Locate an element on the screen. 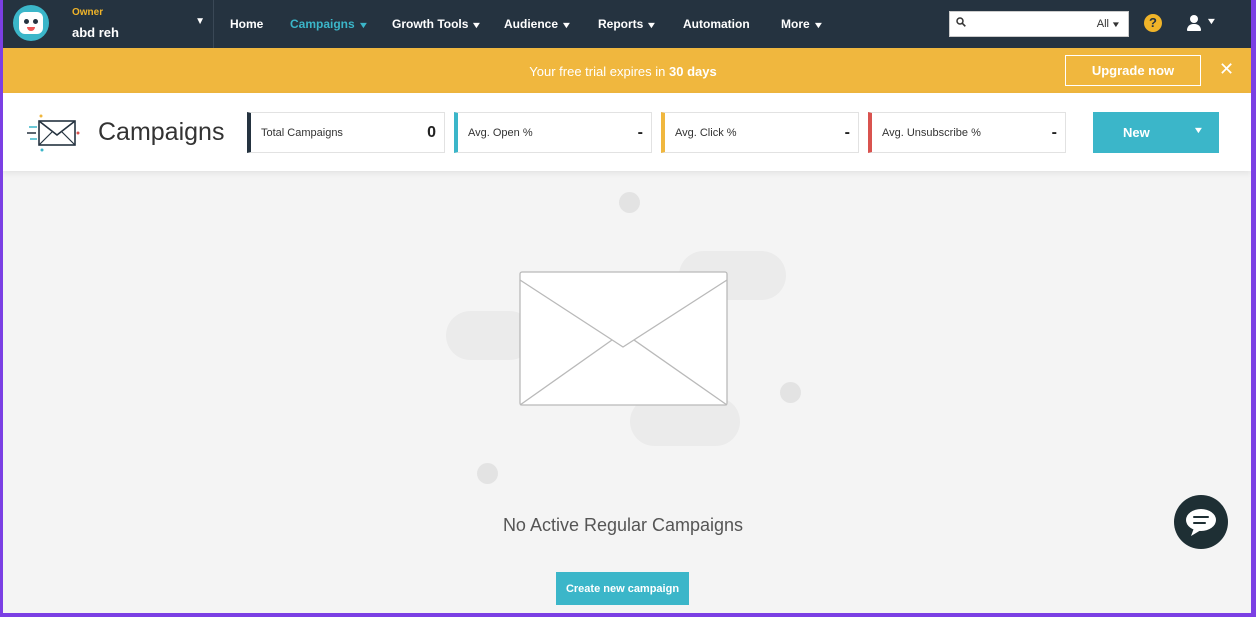 This screenshot has width=1256, height=617. nav-audience-label: Audience is located at coordinates (531, 24).